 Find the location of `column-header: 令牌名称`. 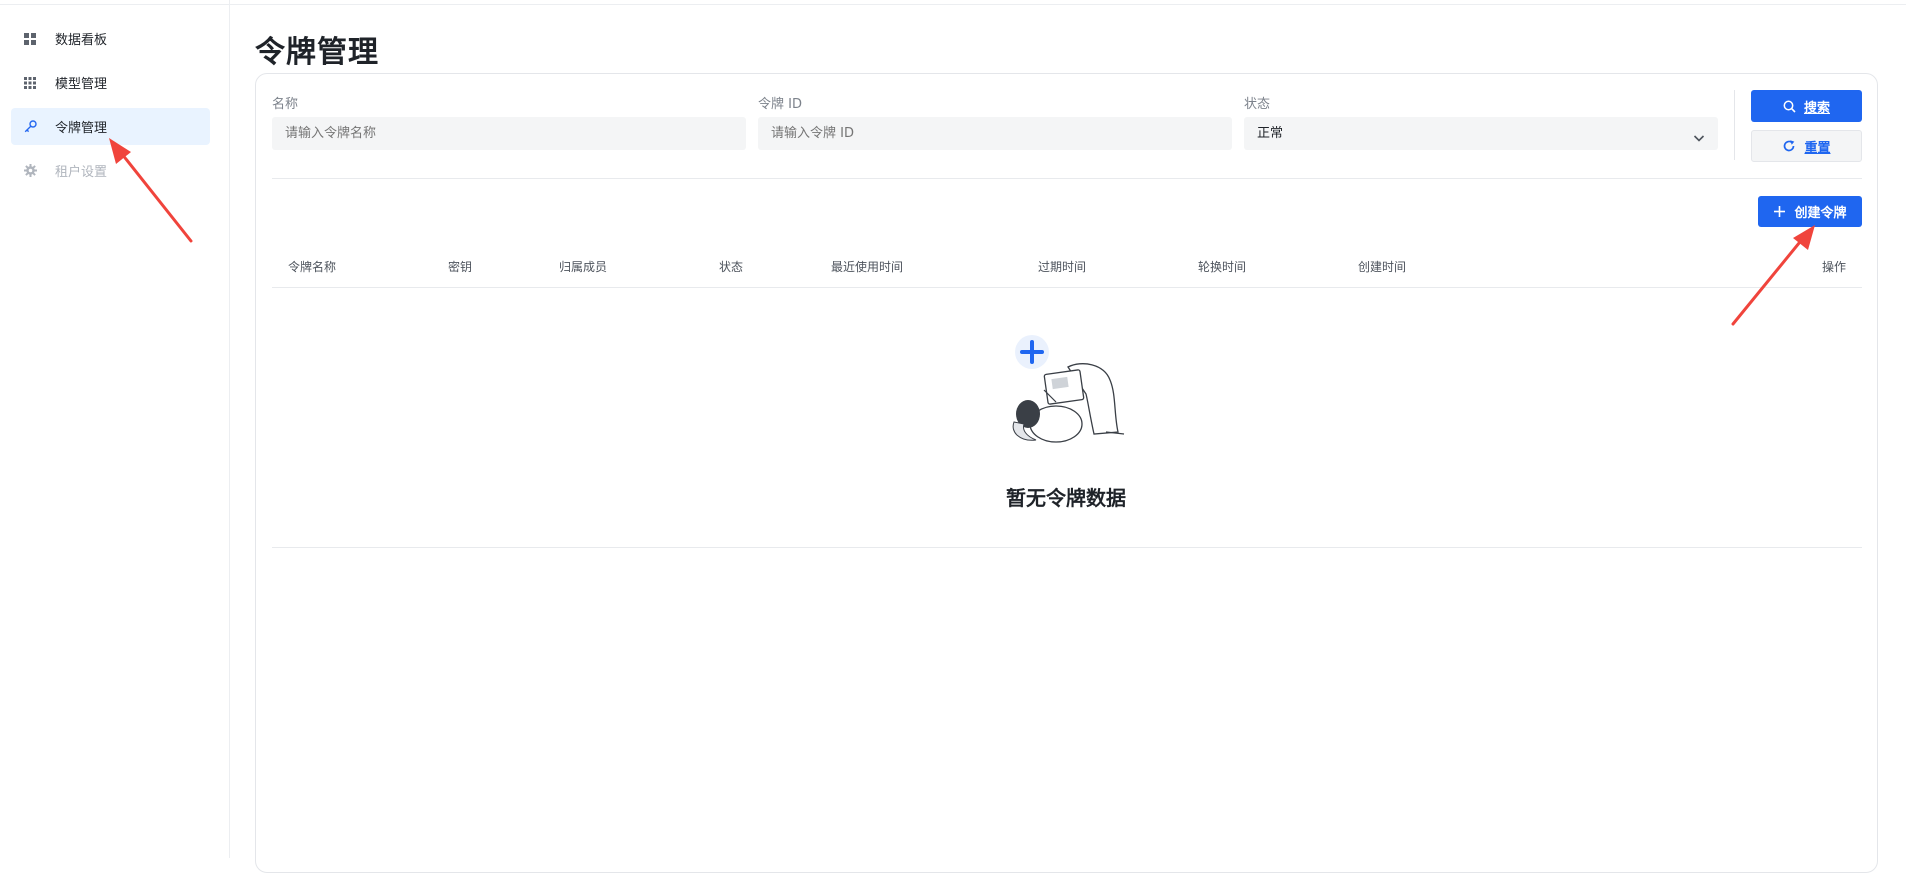

column-header: 令牌名称 is located at coordinates (312, 267).